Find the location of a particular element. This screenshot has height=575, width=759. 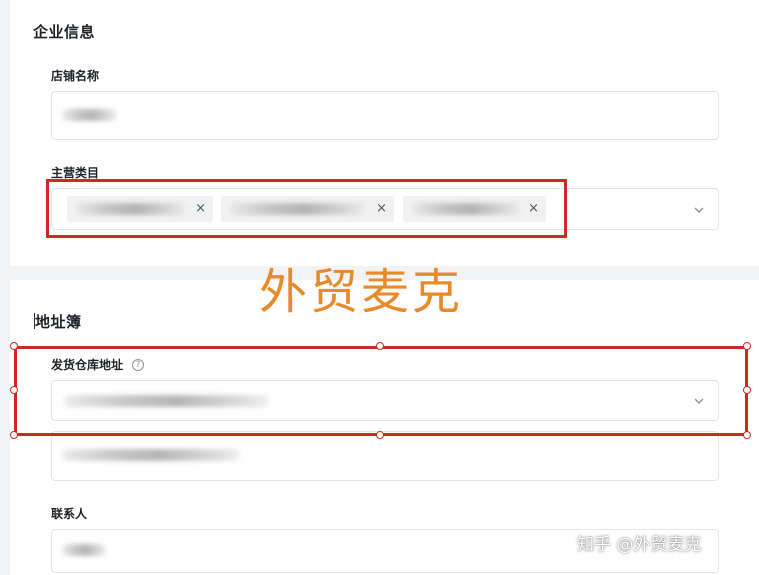

store-name-input is located at coordinates (385, 115).